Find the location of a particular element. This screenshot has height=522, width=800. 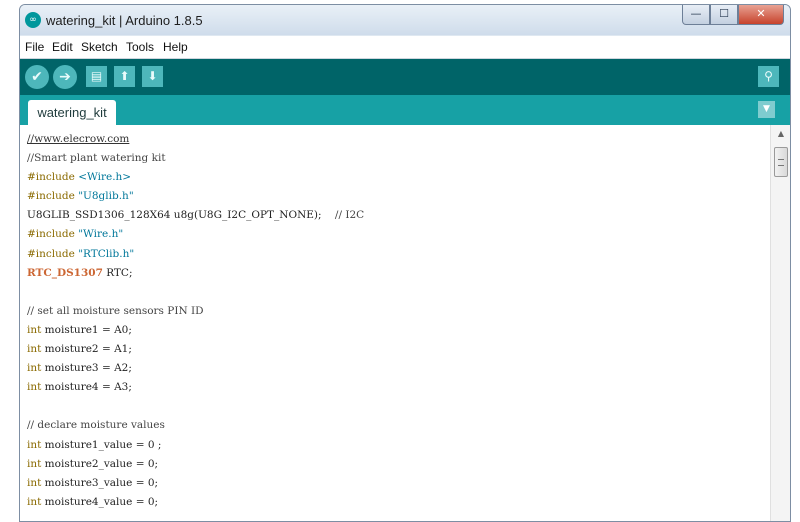

code-line: int moisture3_value = 0; is located at coordinates (195, 483).